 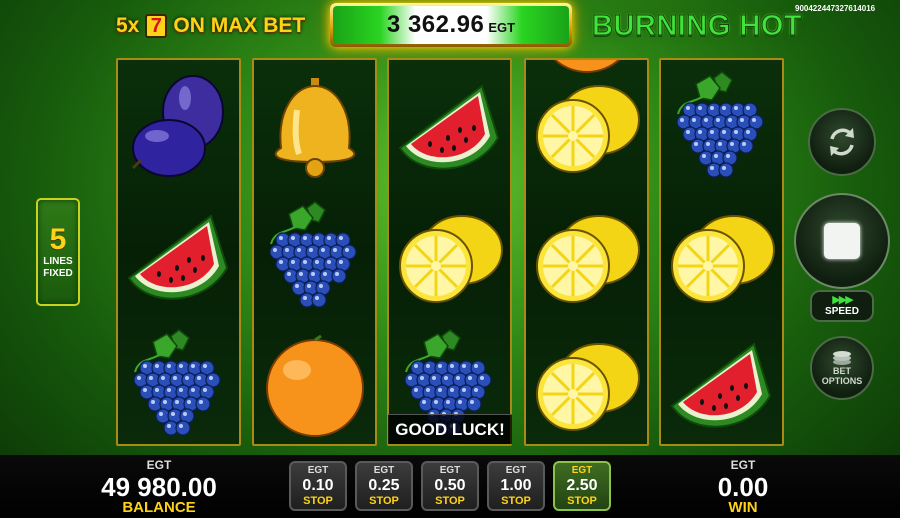 I want to click on bet-options-button: BET OPTIONS, so click(x=842, y=368).